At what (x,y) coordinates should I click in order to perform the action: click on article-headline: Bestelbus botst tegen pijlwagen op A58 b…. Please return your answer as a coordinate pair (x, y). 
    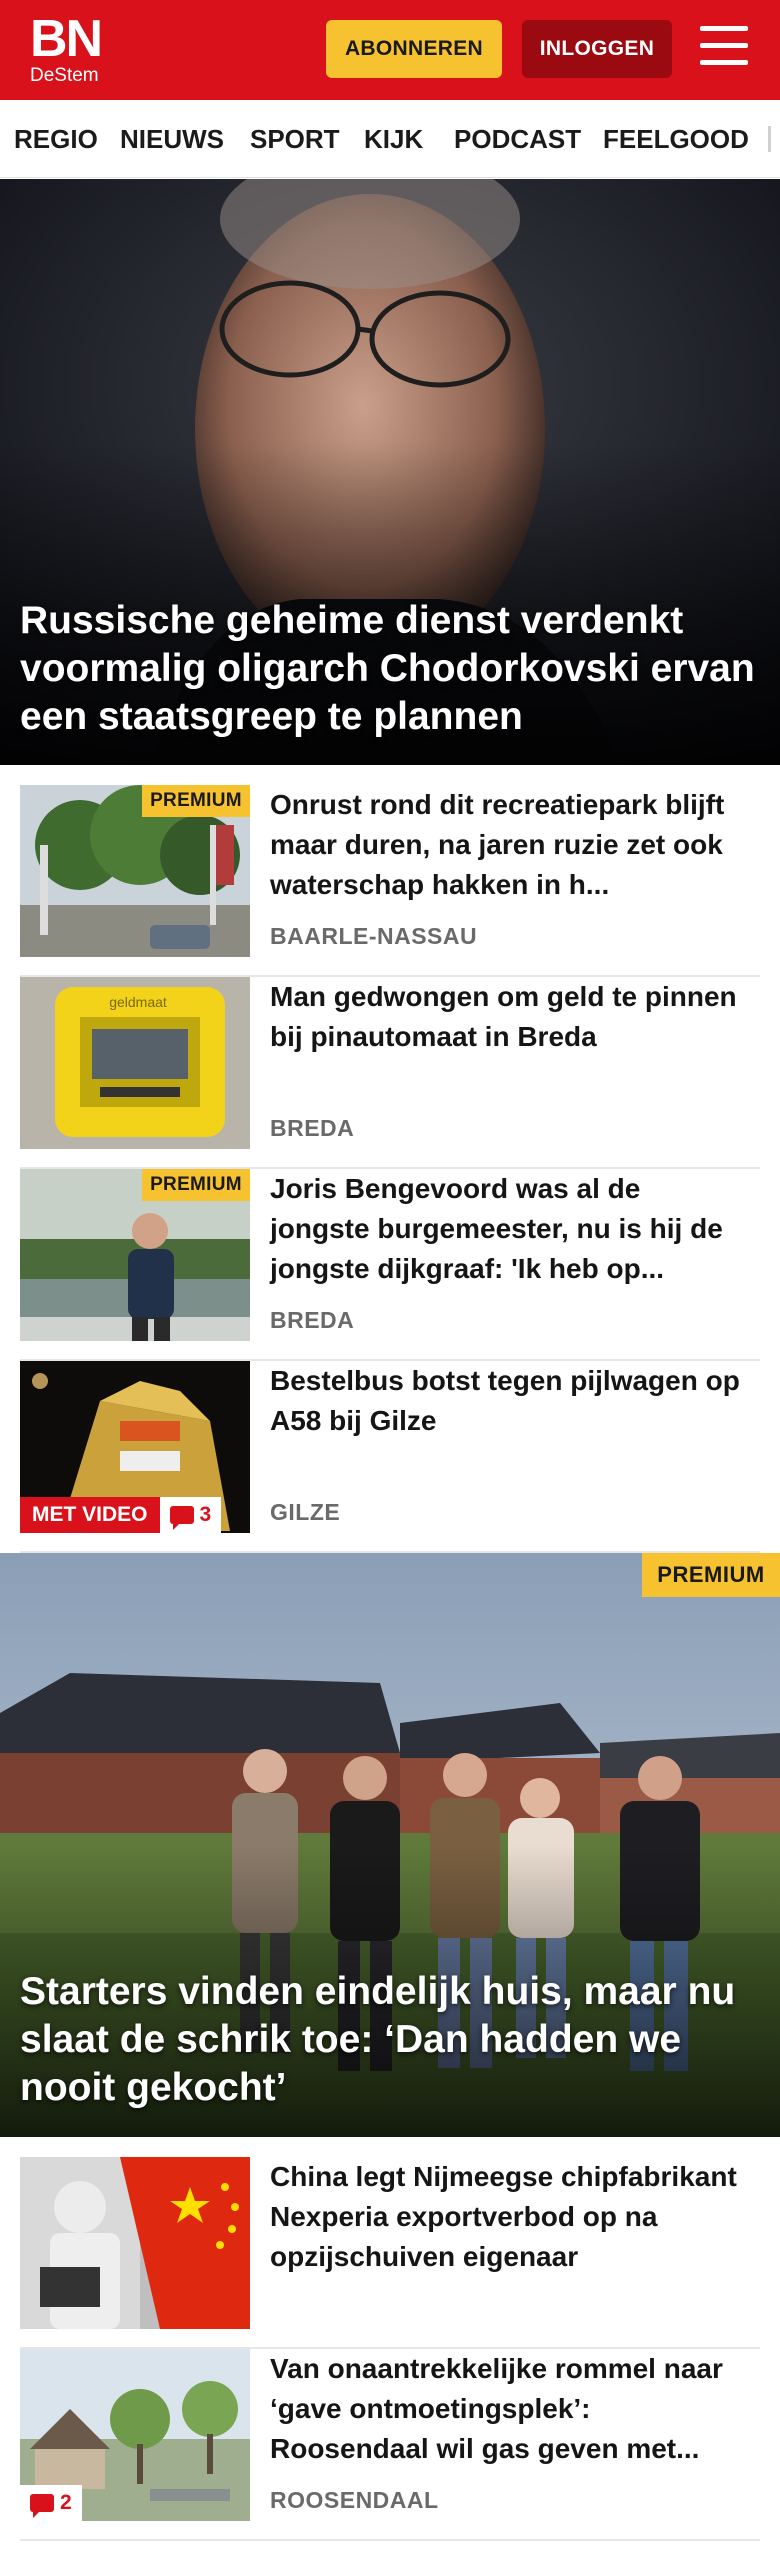
    Looking at the image, I should click on (505, 1401).